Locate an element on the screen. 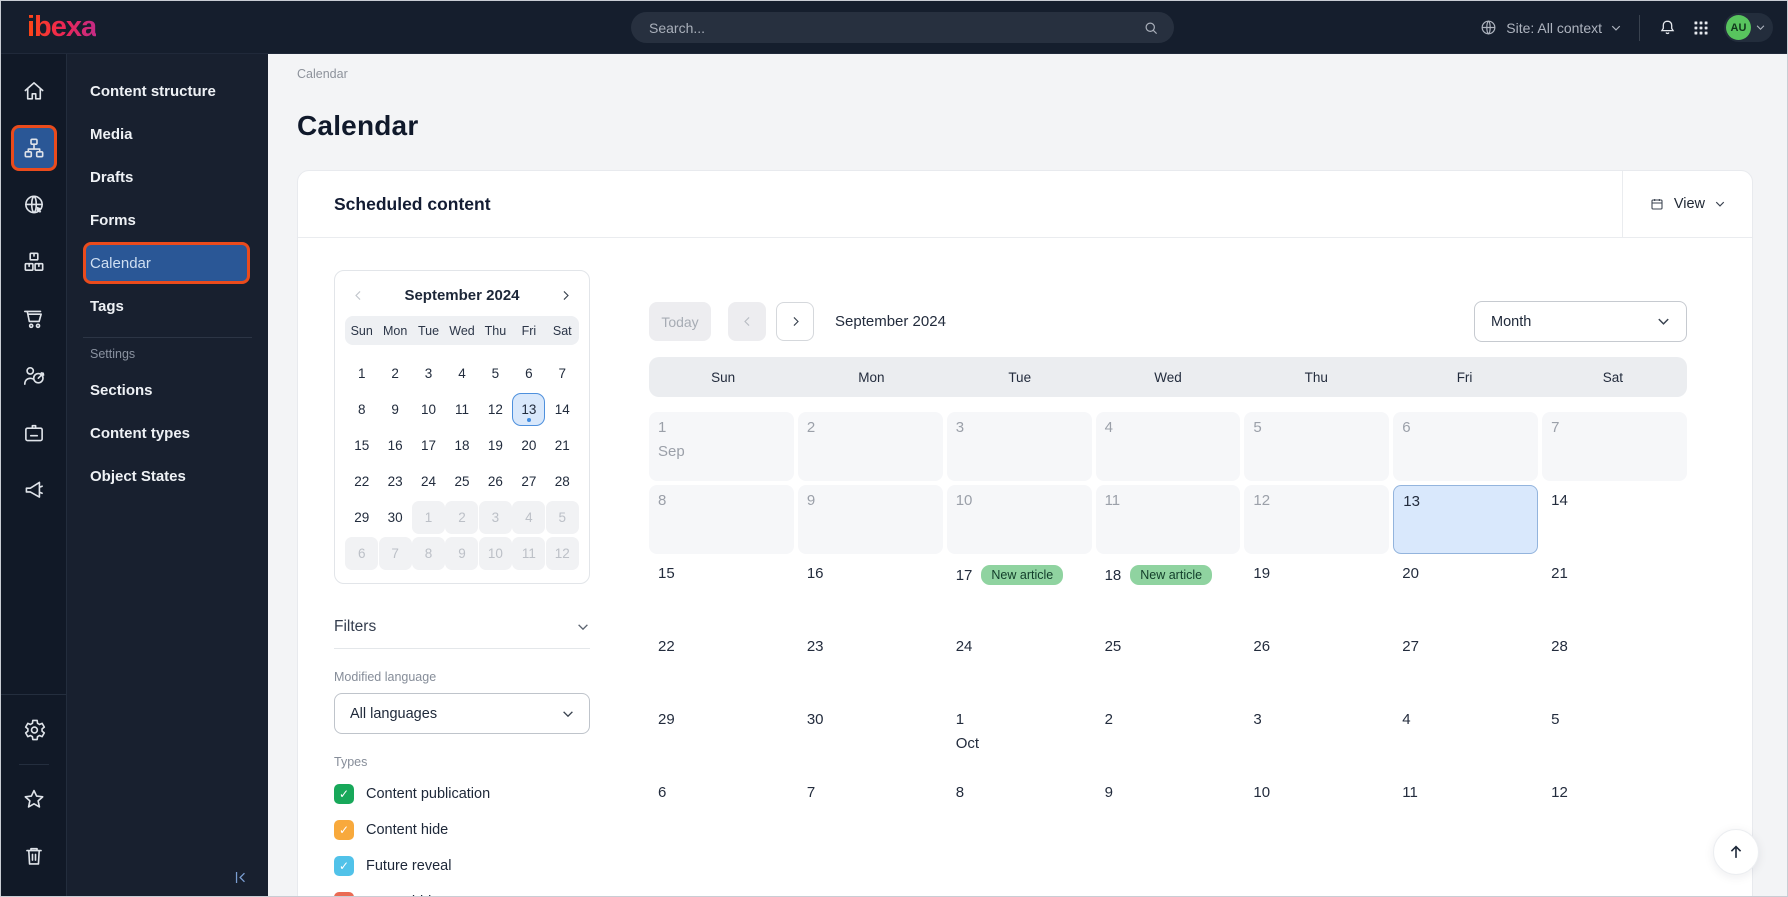 The width and height of the screenshot is (1788, 897). type-filter-future-hide: ✓Future hide is located at coordinates (462, 894).